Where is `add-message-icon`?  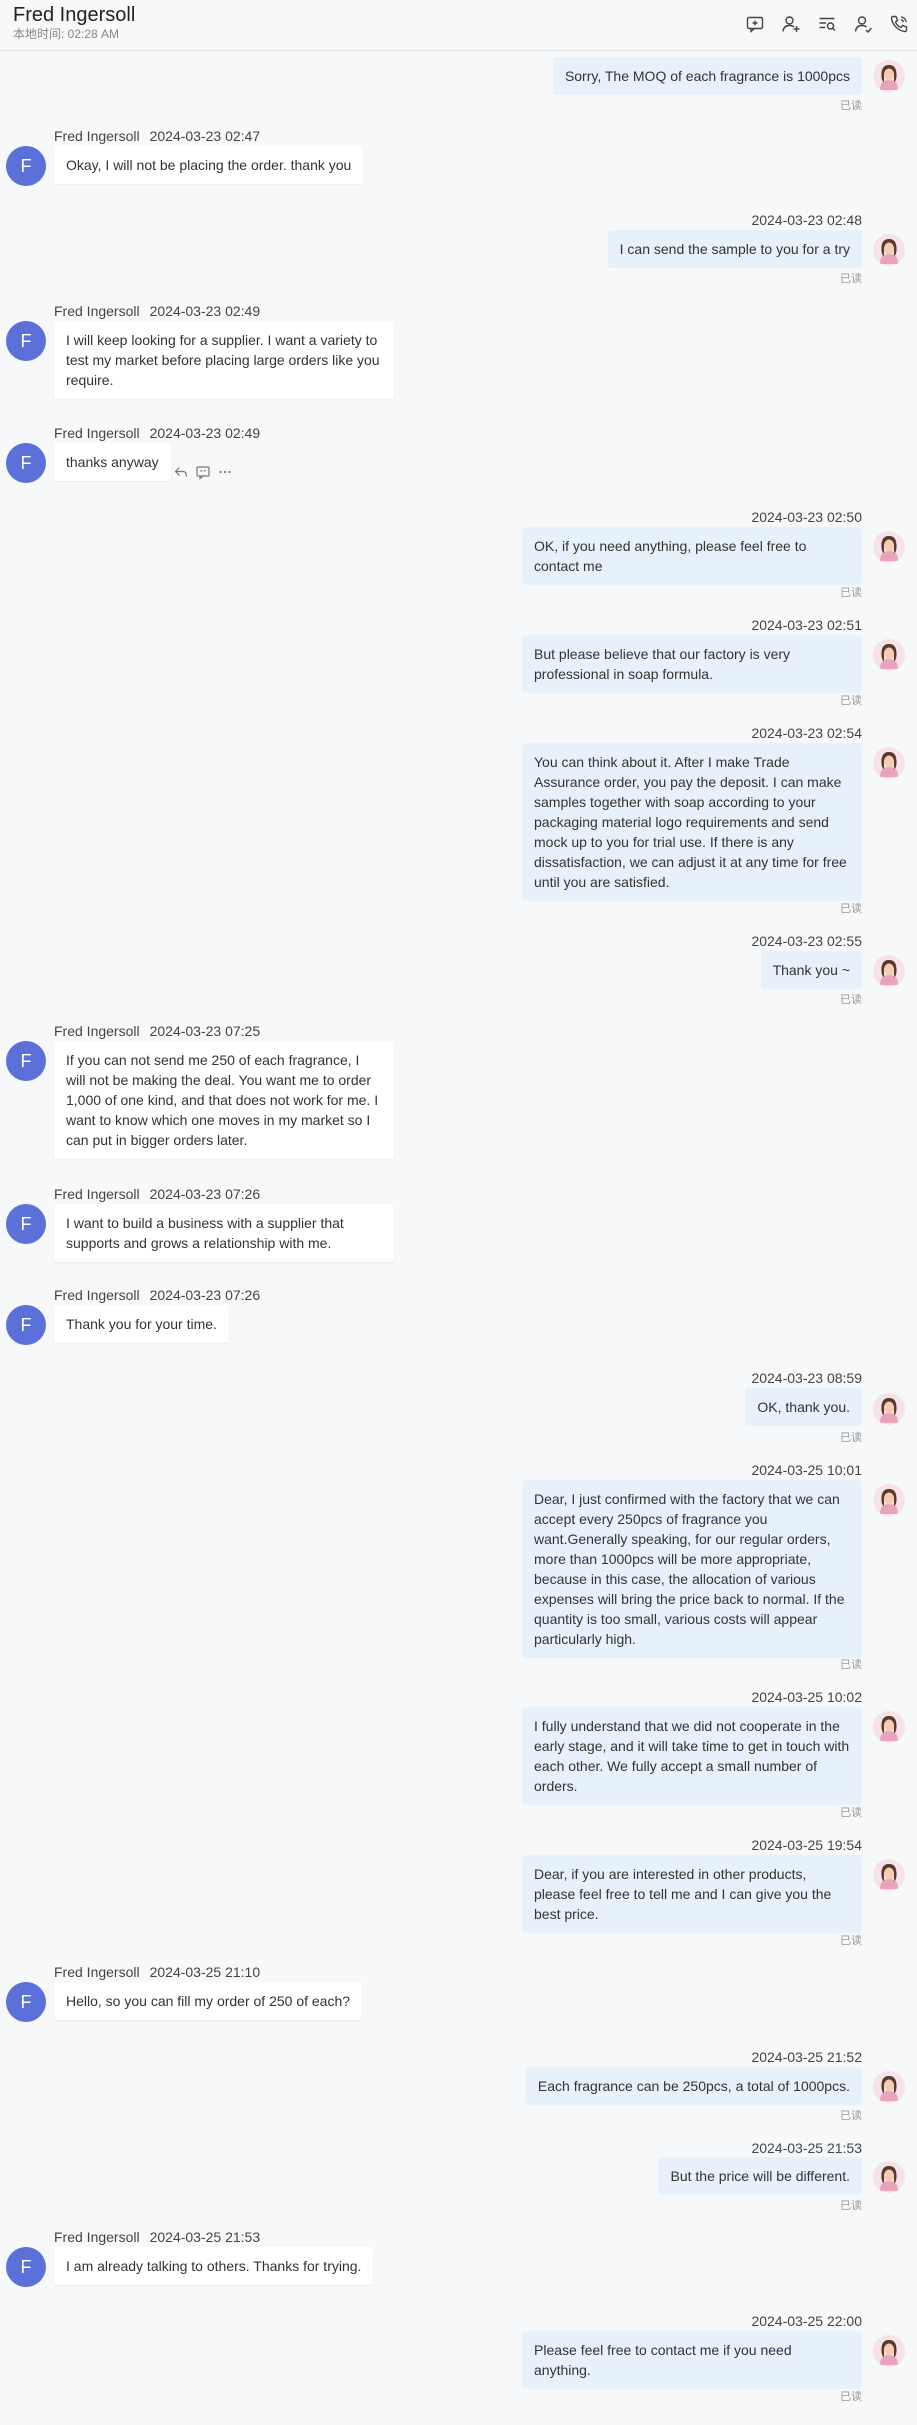
add-message-icon is located at coordinates (755, 24).